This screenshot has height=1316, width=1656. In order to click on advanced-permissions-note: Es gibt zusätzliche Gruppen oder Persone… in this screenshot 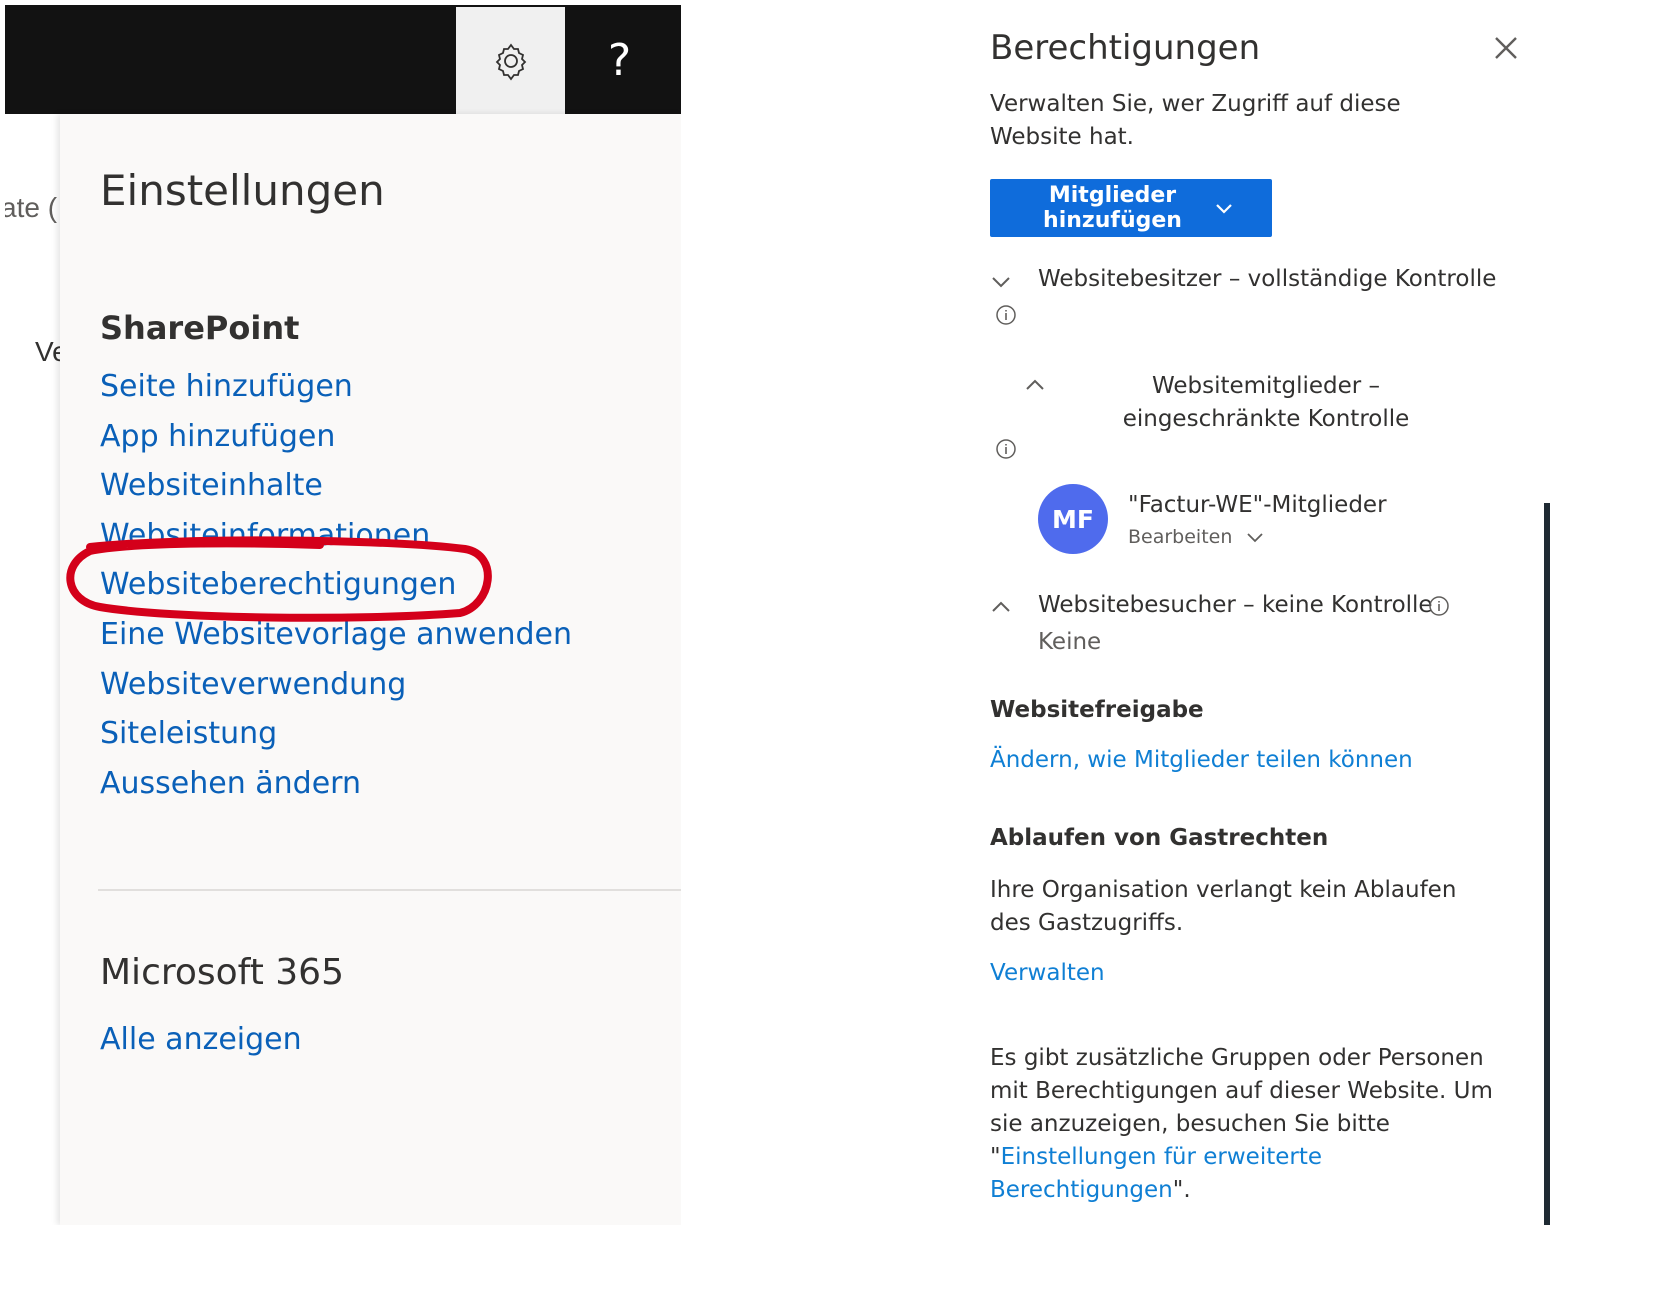, I will do `click(1245, 1124)`.